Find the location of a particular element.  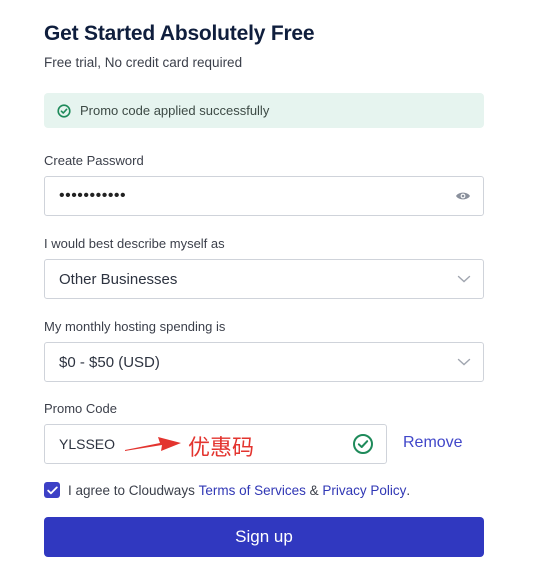

remove-promo-link: Remove is located at coordinates (433, 443).